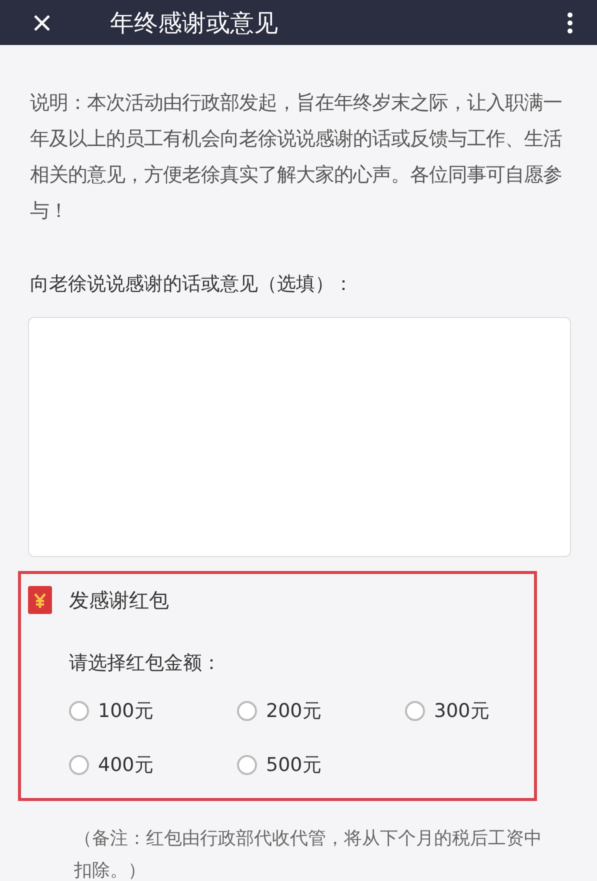 The image size is (597, 881). I want to click on gift-money-label: 发感谢红包, so click(119, 600).